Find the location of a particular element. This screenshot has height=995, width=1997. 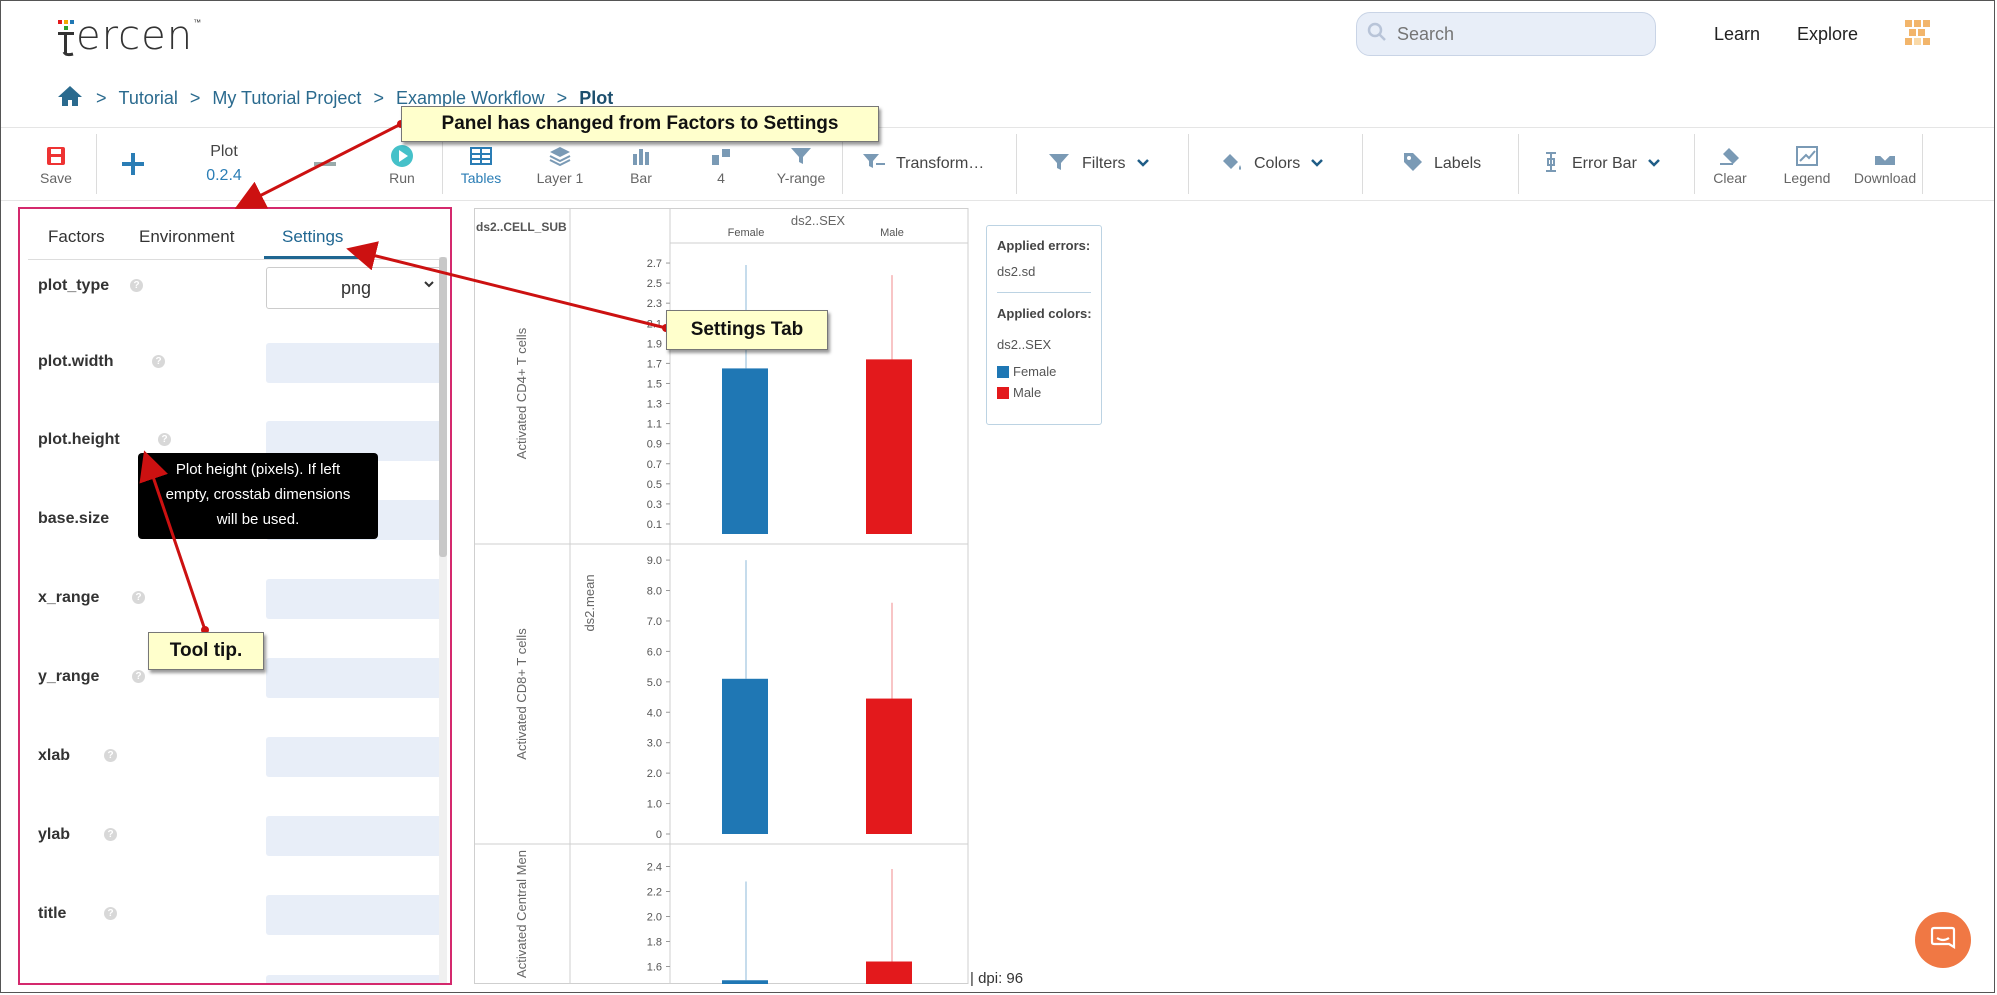

y-tick-label: 1.1 is located at coordinates (654, 425).